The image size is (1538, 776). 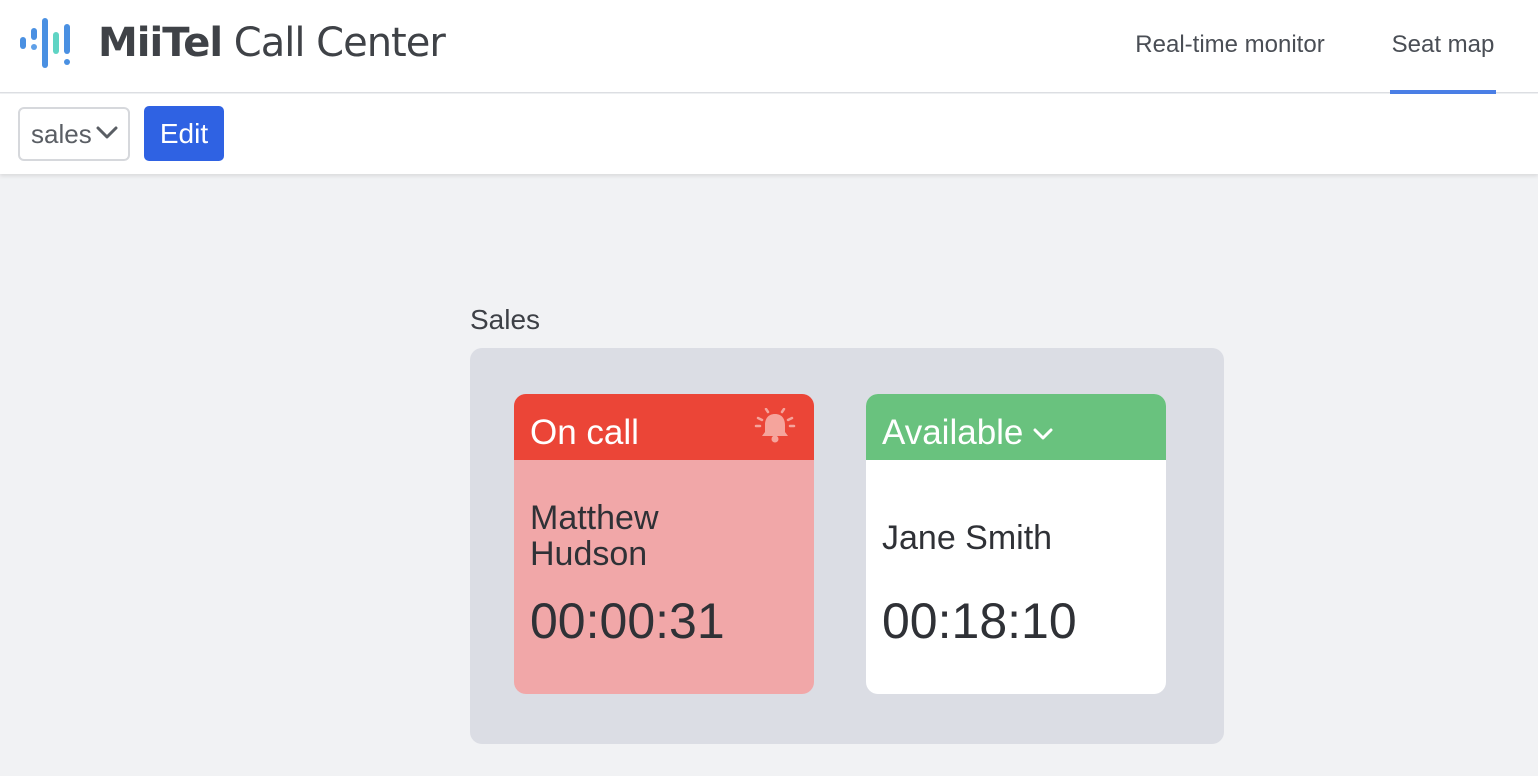 I want to click on logo-wordmark: MiiTel Call Center, so click(x=272, y=43).